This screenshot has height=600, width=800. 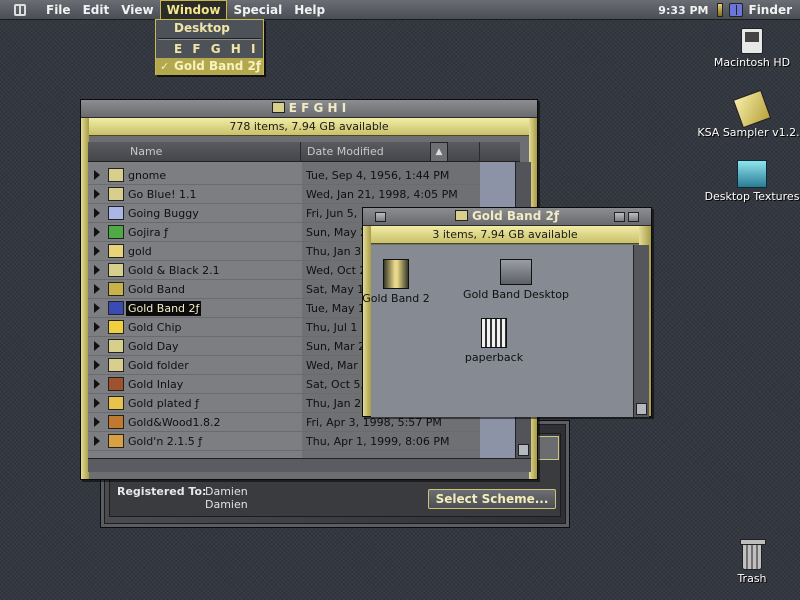 What do you see at coordinates (209, 49) in the screenshot?
I see `window-menu-item-efghi: E F G H I` at bounding box center [209, 49].